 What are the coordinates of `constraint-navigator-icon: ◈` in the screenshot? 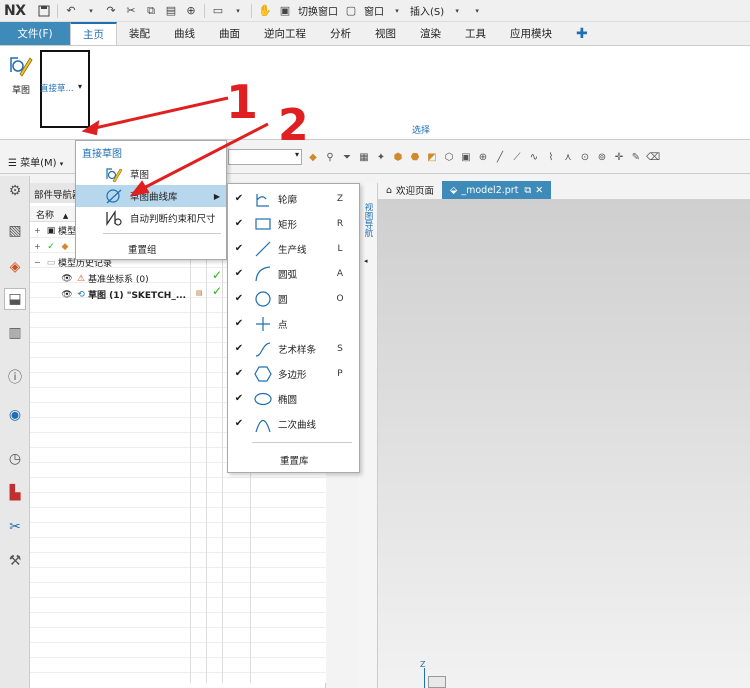 It's located at (15, 267).